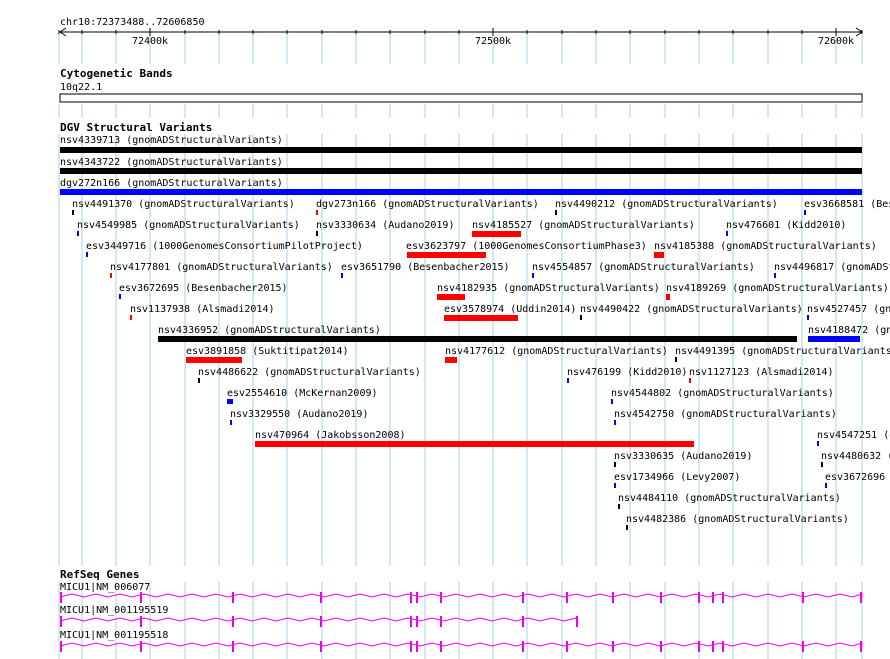 The height and width of the screenshot is (659, 890). I want to click on dgv-feature-label: nsv4486622 (gnomADStructuralVariants), so click(309, 372).